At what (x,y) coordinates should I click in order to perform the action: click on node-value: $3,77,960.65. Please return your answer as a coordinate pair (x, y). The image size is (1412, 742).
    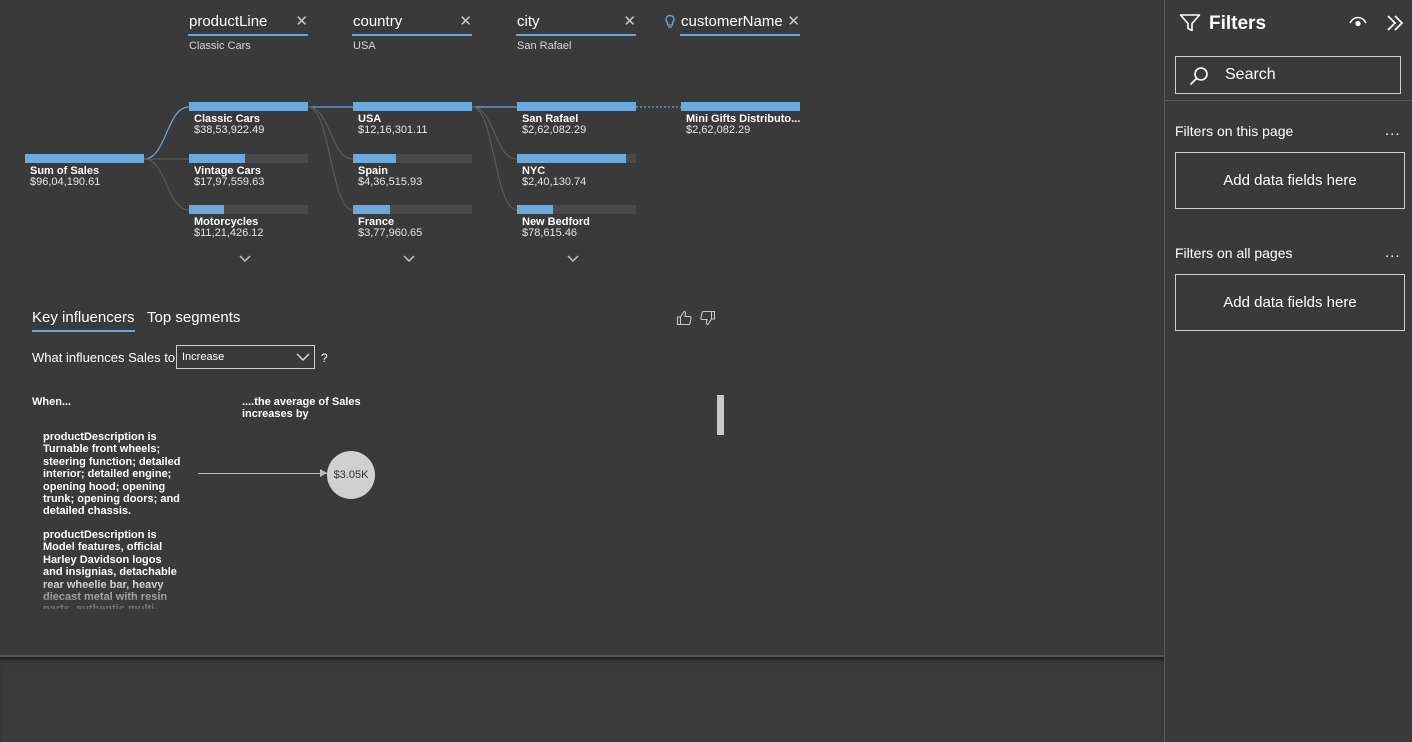
    Looking at the image, I should click on (390, 233).